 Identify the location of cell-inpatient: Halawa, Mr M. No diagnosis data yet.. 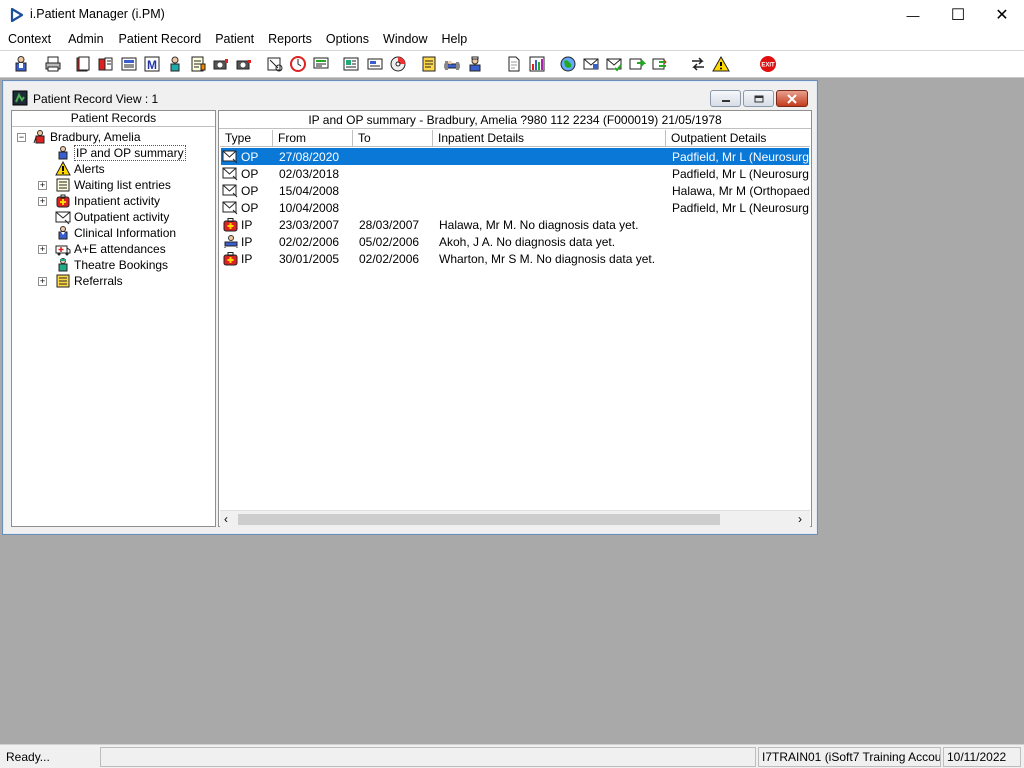
(539, 224).